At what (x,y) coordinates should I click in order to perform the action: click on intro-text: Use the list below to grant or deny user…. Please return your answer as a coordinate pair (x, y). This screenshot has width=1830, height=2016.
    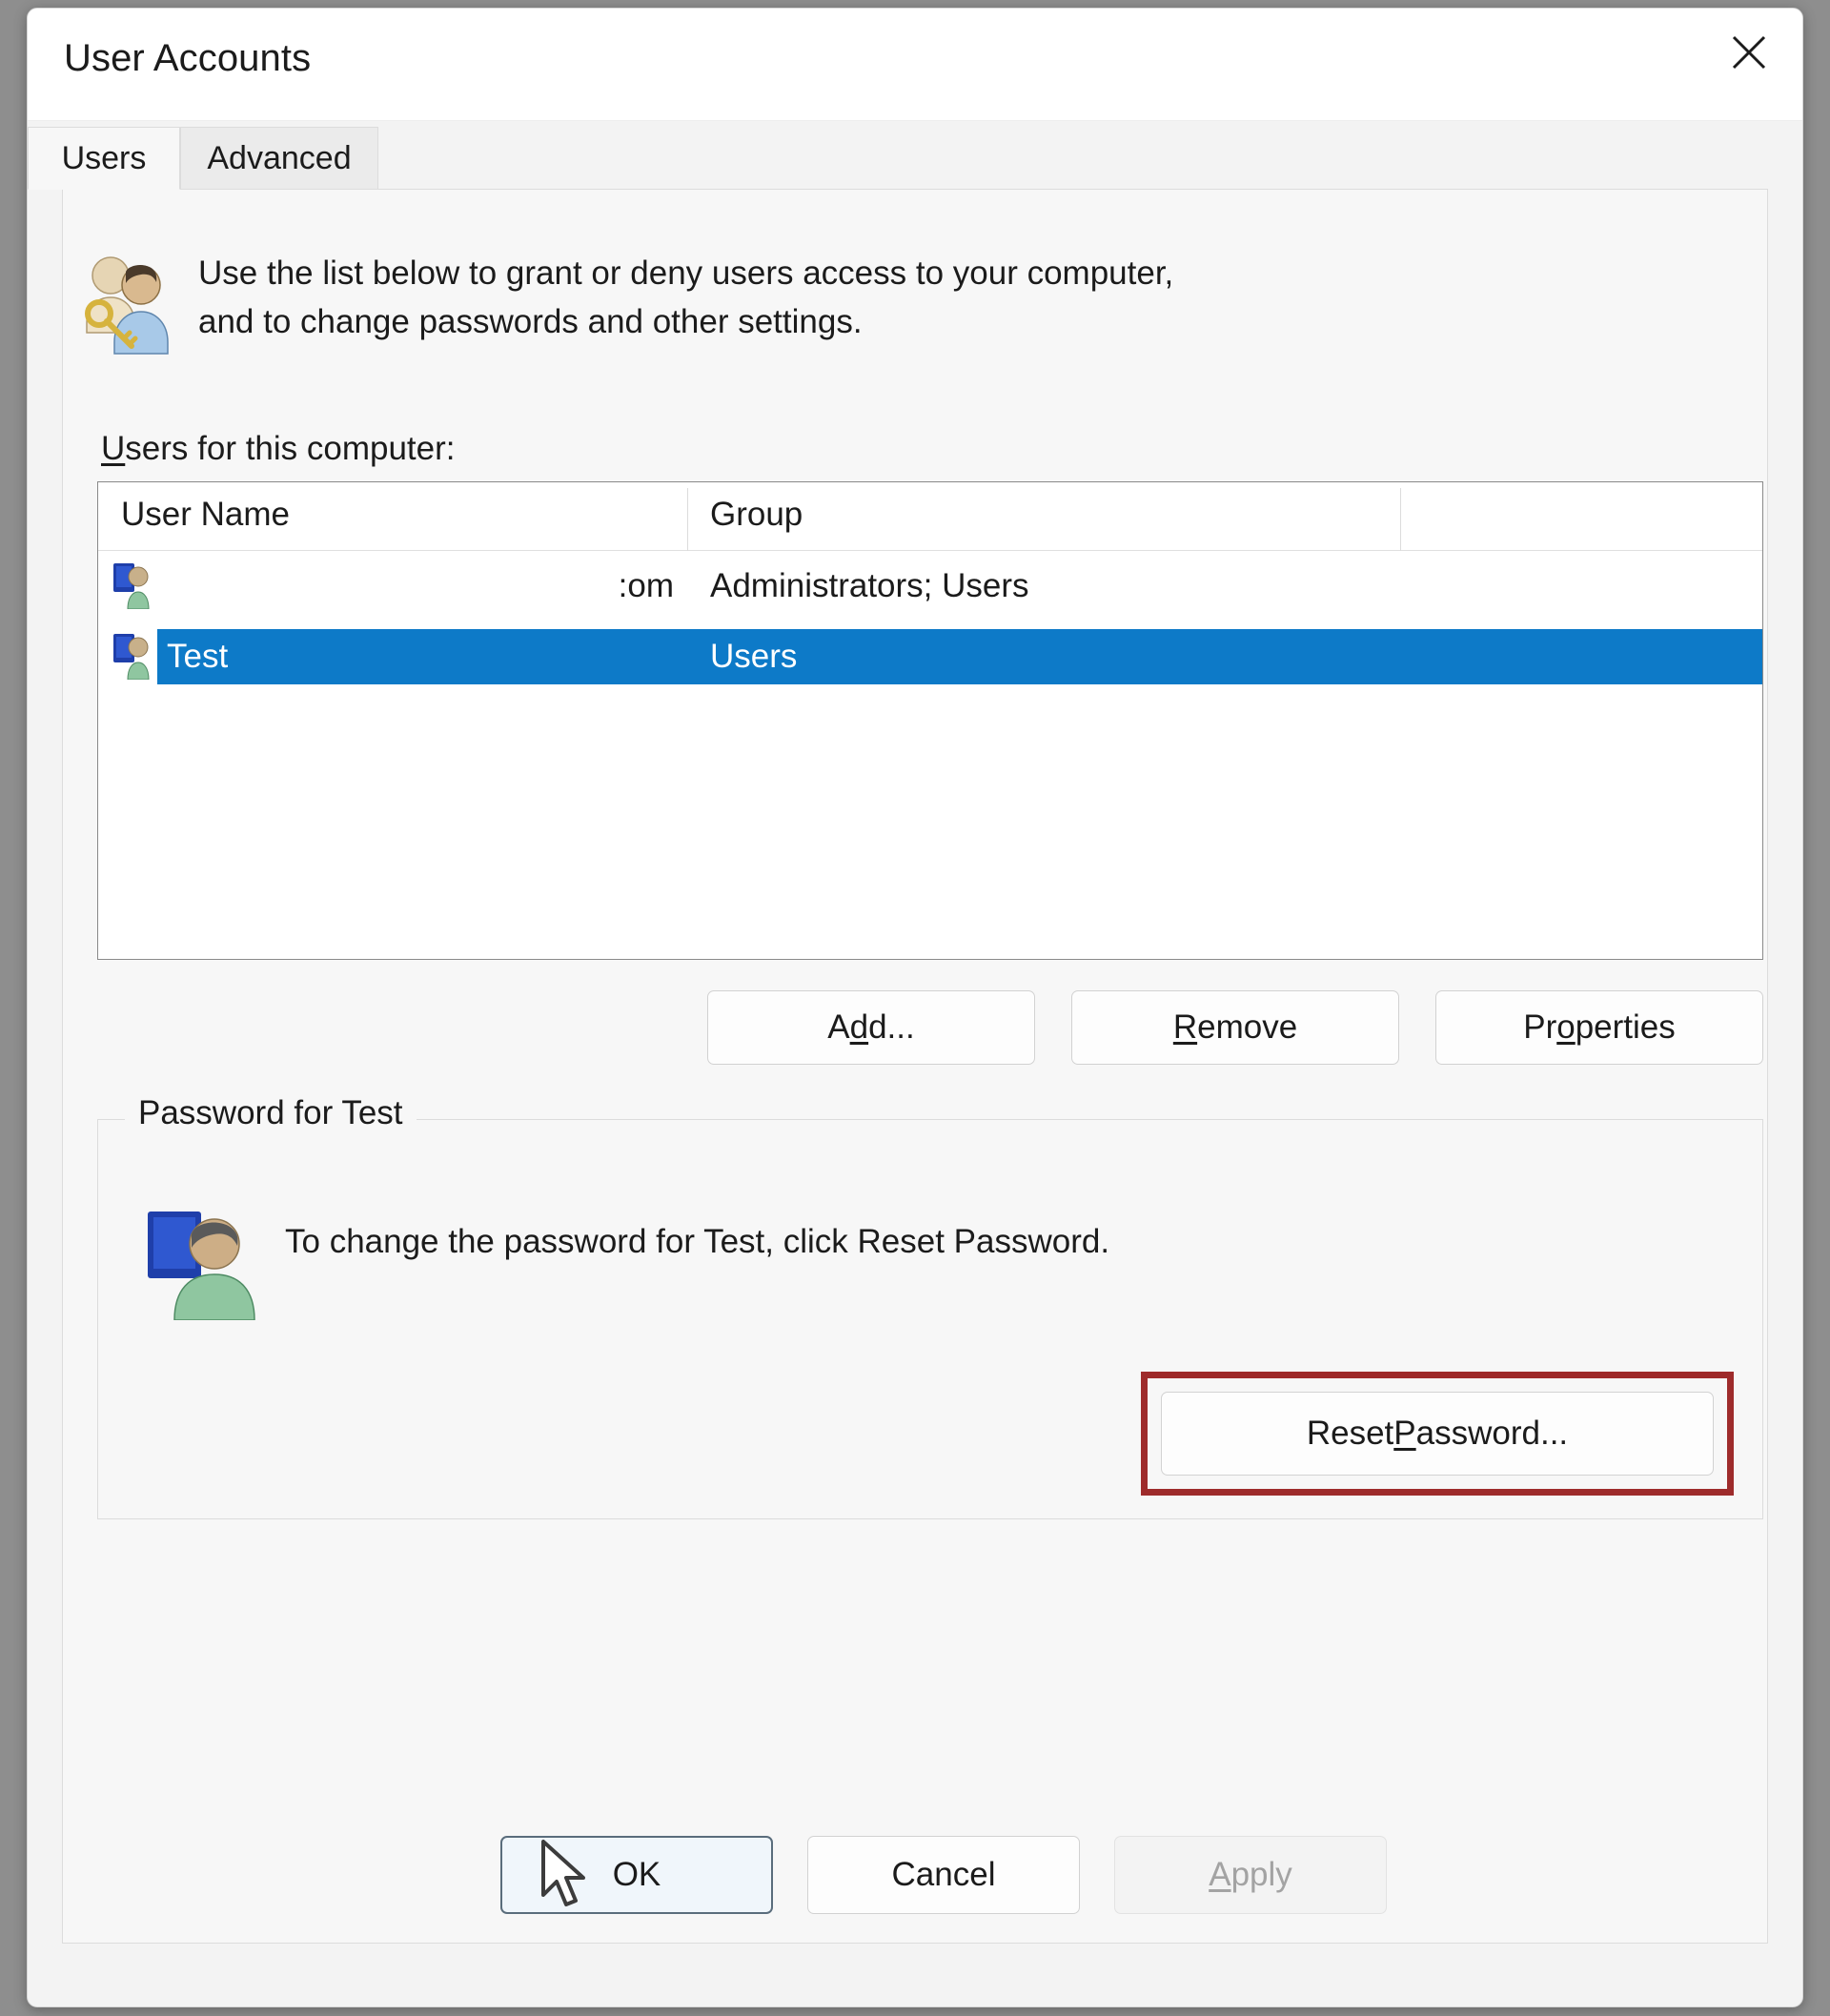
    Looking at the image, I should click on (685, 304).